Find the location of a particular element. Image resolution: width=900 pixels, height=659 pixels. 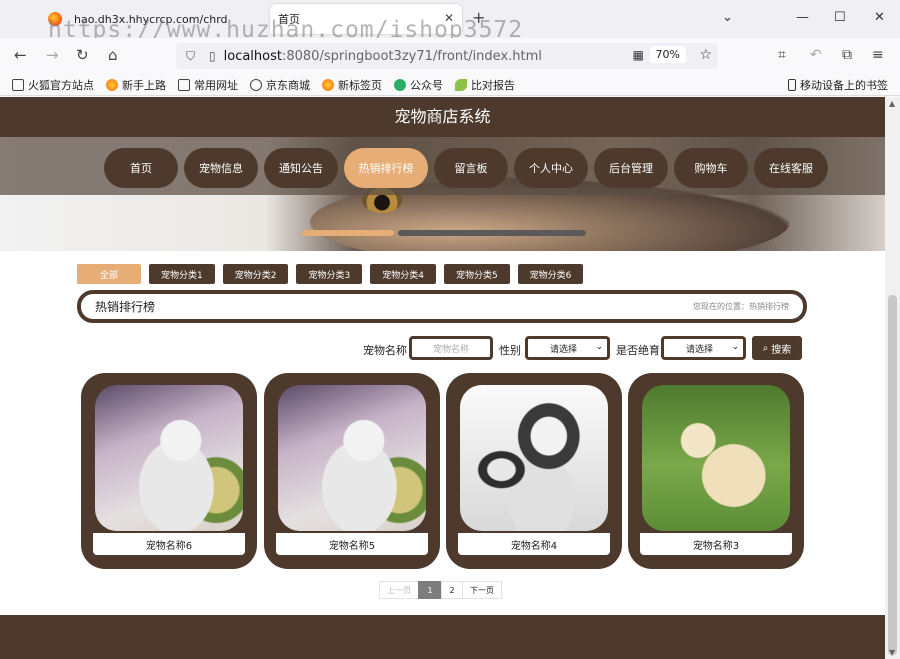

maximize-icon: ☐ is located at coordinates (840, 17).